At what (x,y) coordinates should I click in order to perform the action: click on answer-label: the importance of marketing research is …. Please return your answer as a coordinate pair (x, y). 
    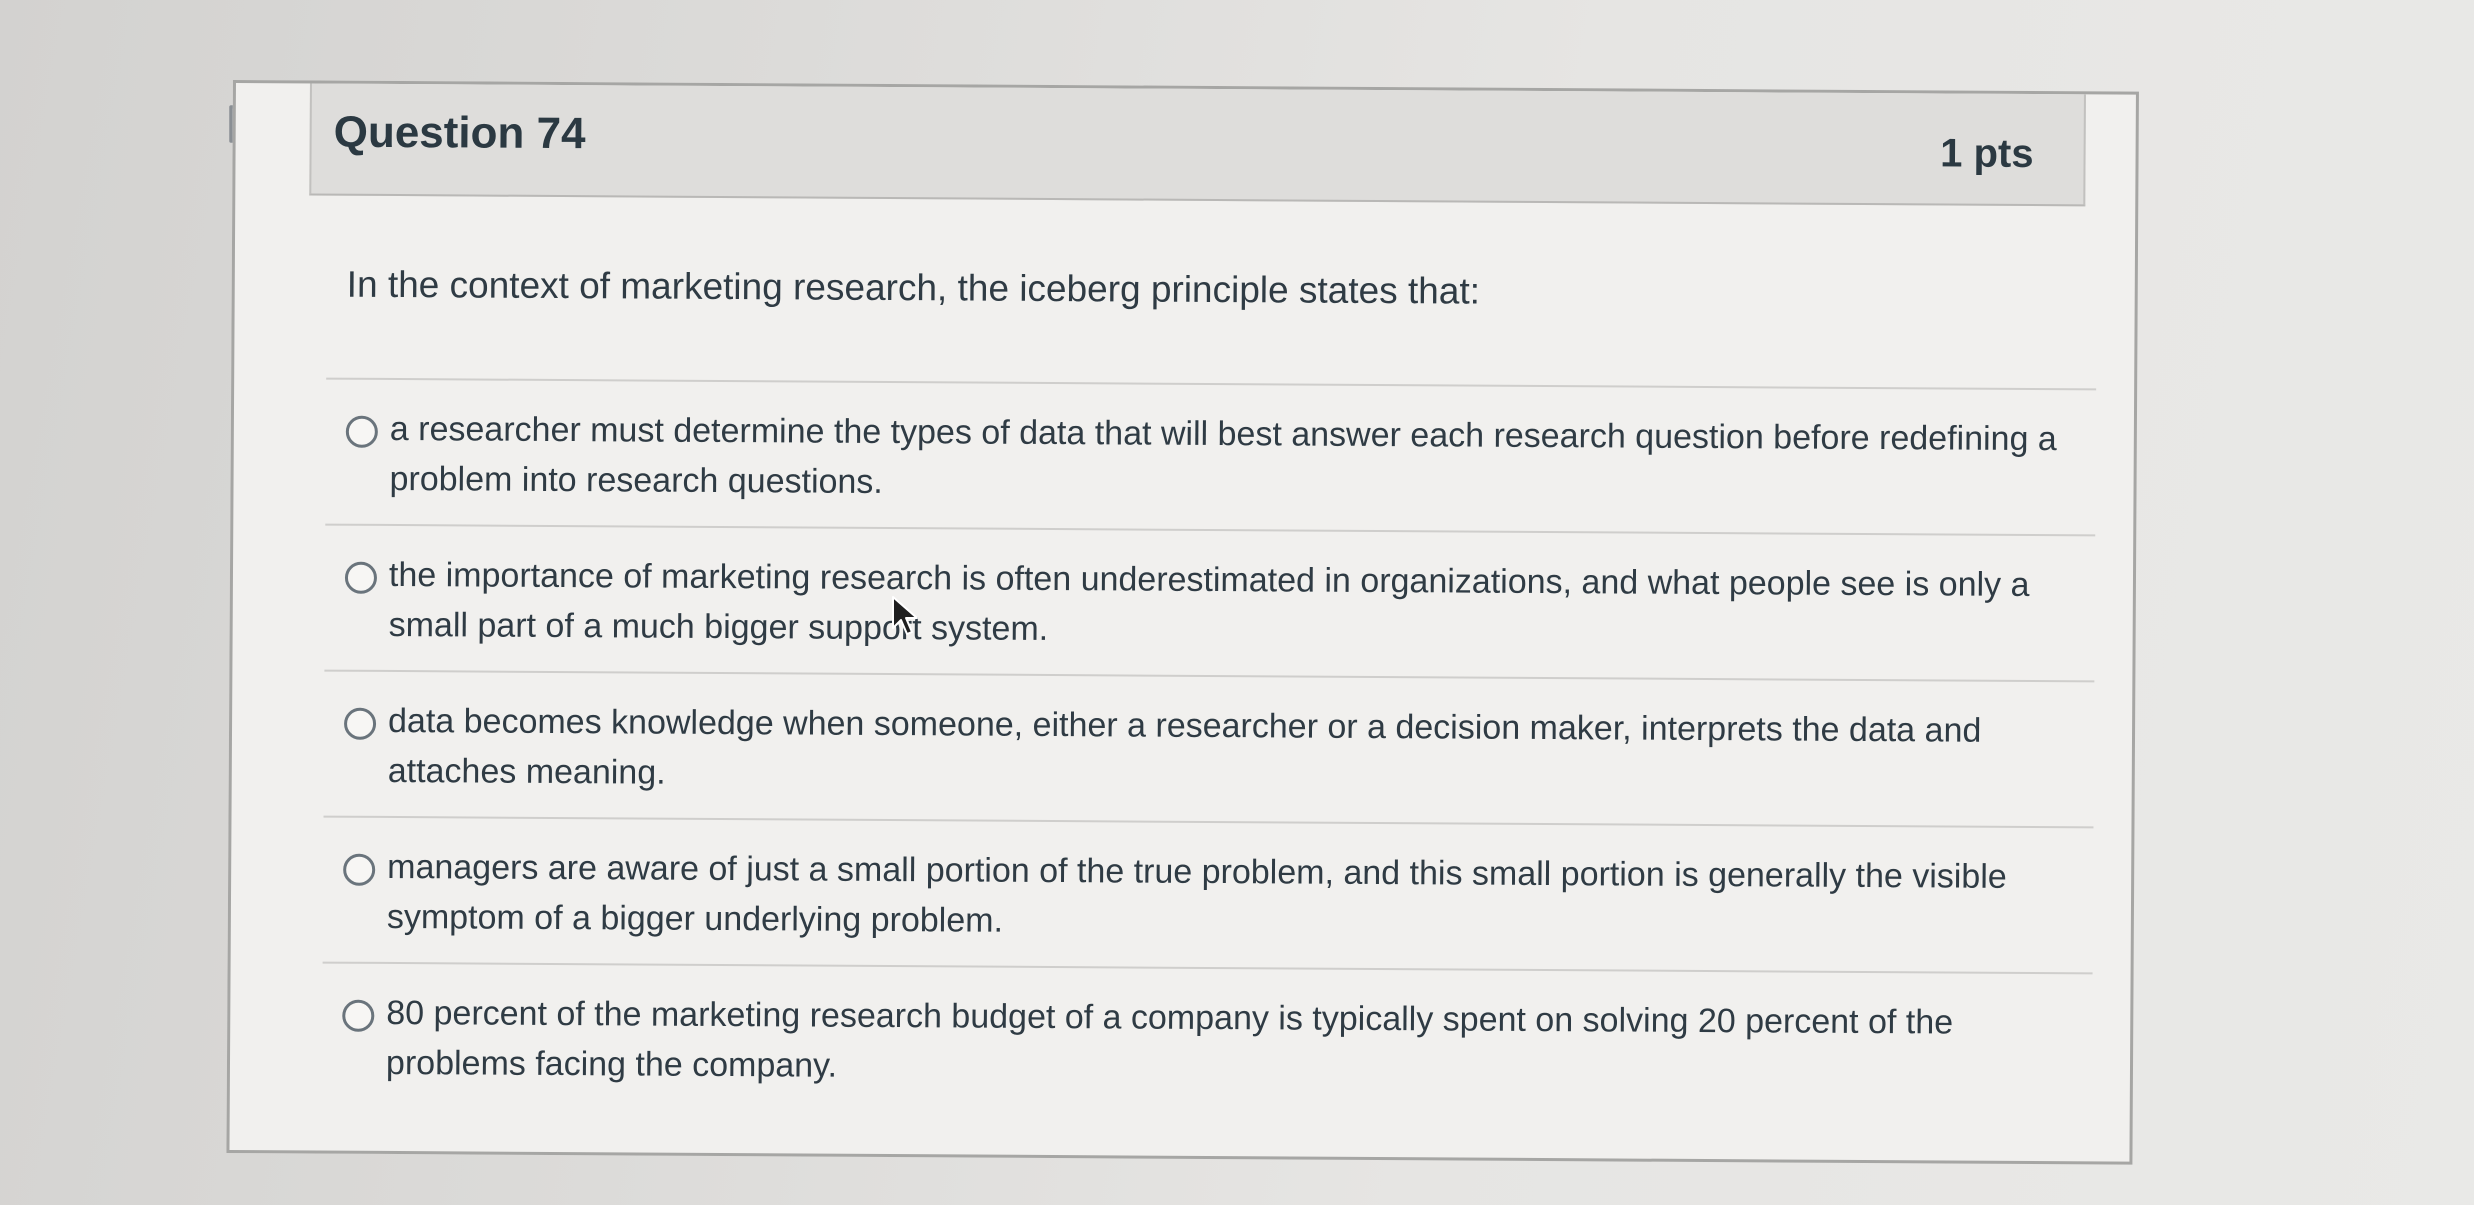
    Looking at the image, I should click on (1232, 605).